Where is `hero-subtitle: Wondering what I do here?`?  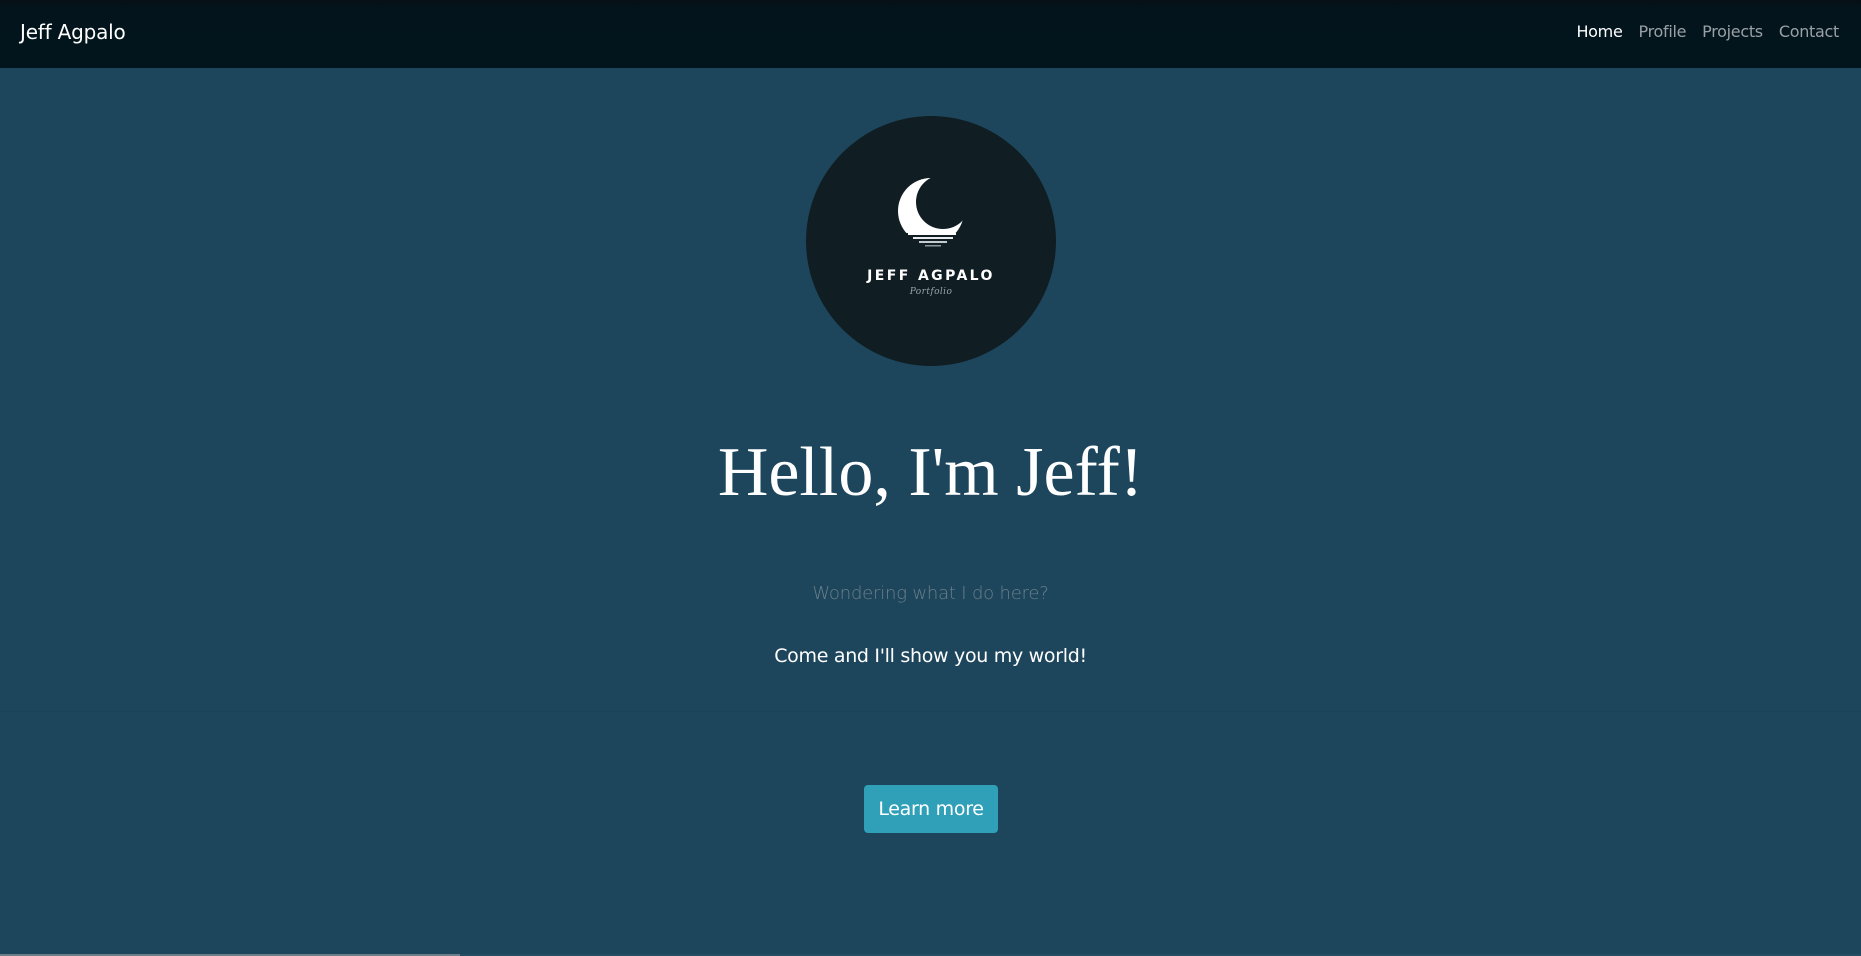 hero-subtitle: Wondering what I do here? is located at coordinates (930, 593).